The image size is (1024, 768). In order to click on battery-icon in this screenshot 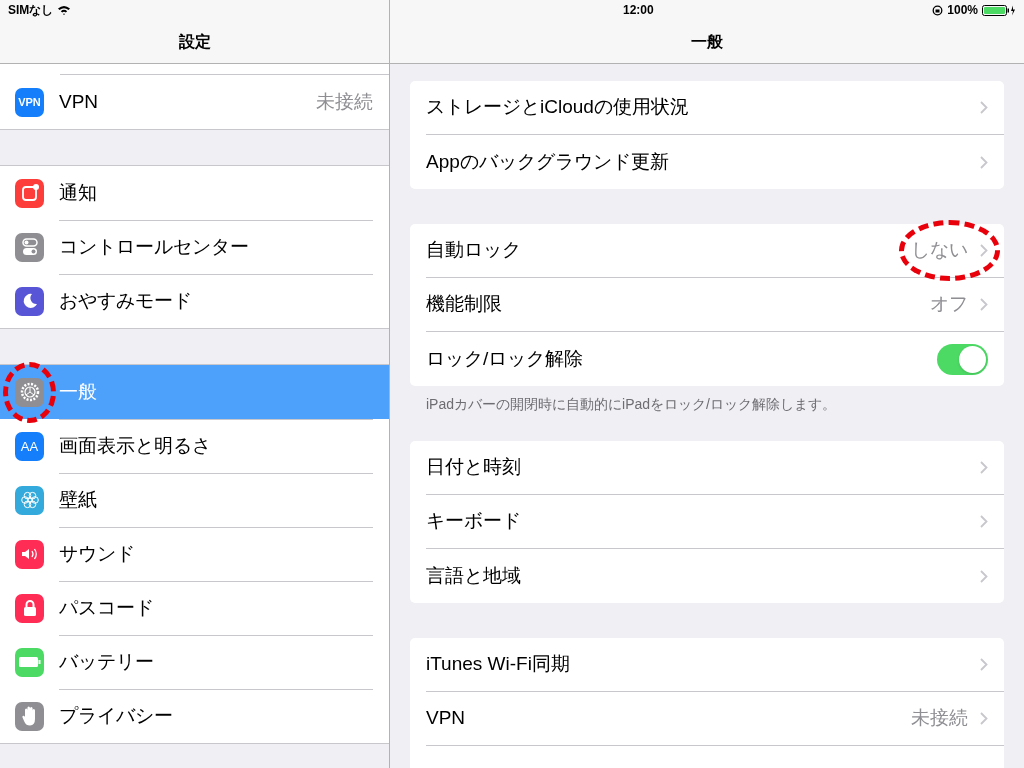, I will do `click(29, 662)`.